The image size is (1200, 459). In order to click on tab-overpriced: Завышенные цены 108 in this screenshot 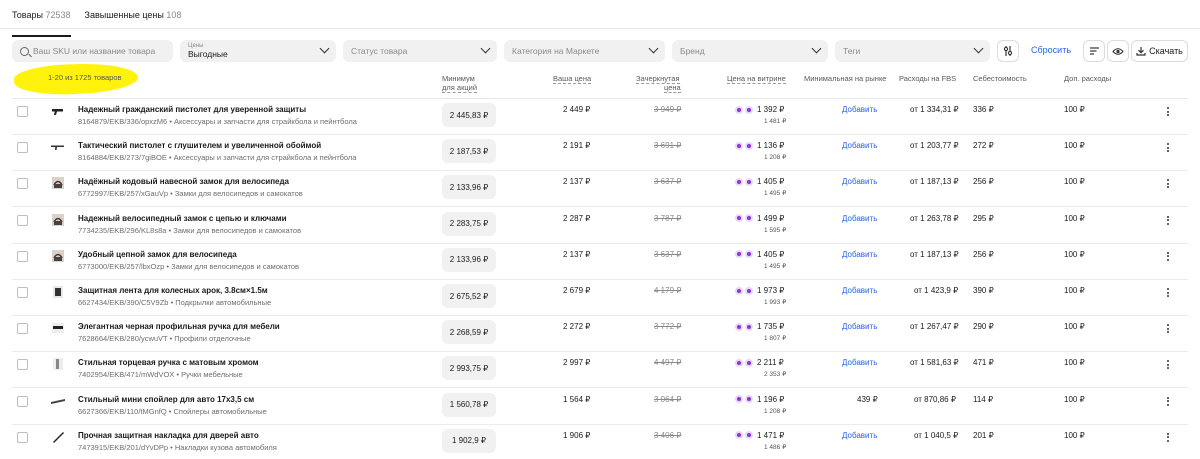, I will do `click(133, 19)`.